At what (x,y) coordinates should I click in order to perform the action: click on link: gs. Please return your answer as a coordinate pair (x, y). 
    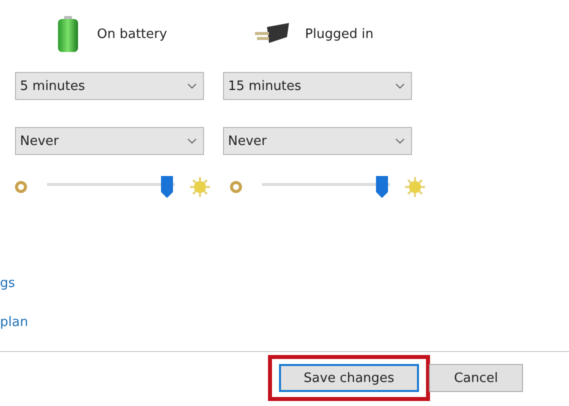
    Looking at the image, I should click on (14, 283).